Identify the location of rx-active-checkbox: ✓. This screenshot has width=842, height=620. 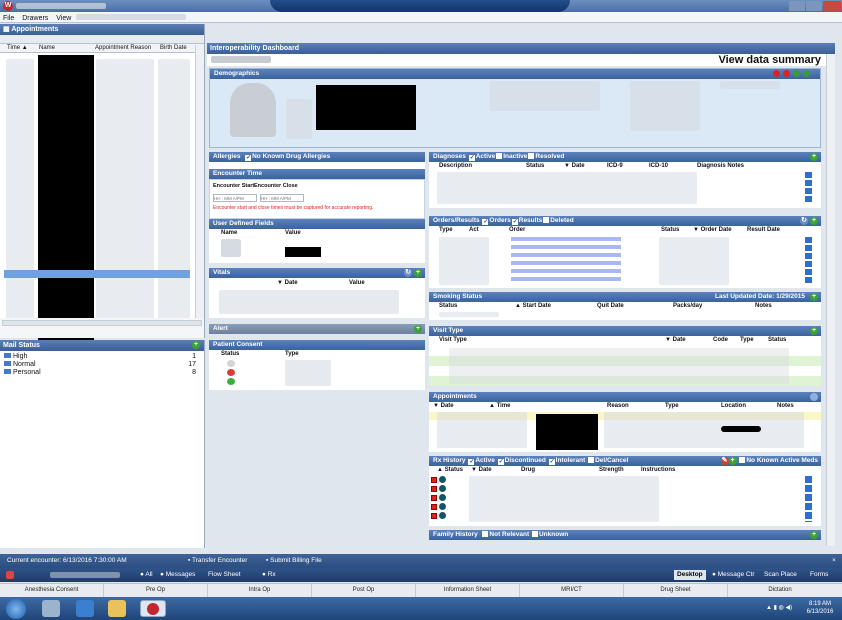
(471, 462).